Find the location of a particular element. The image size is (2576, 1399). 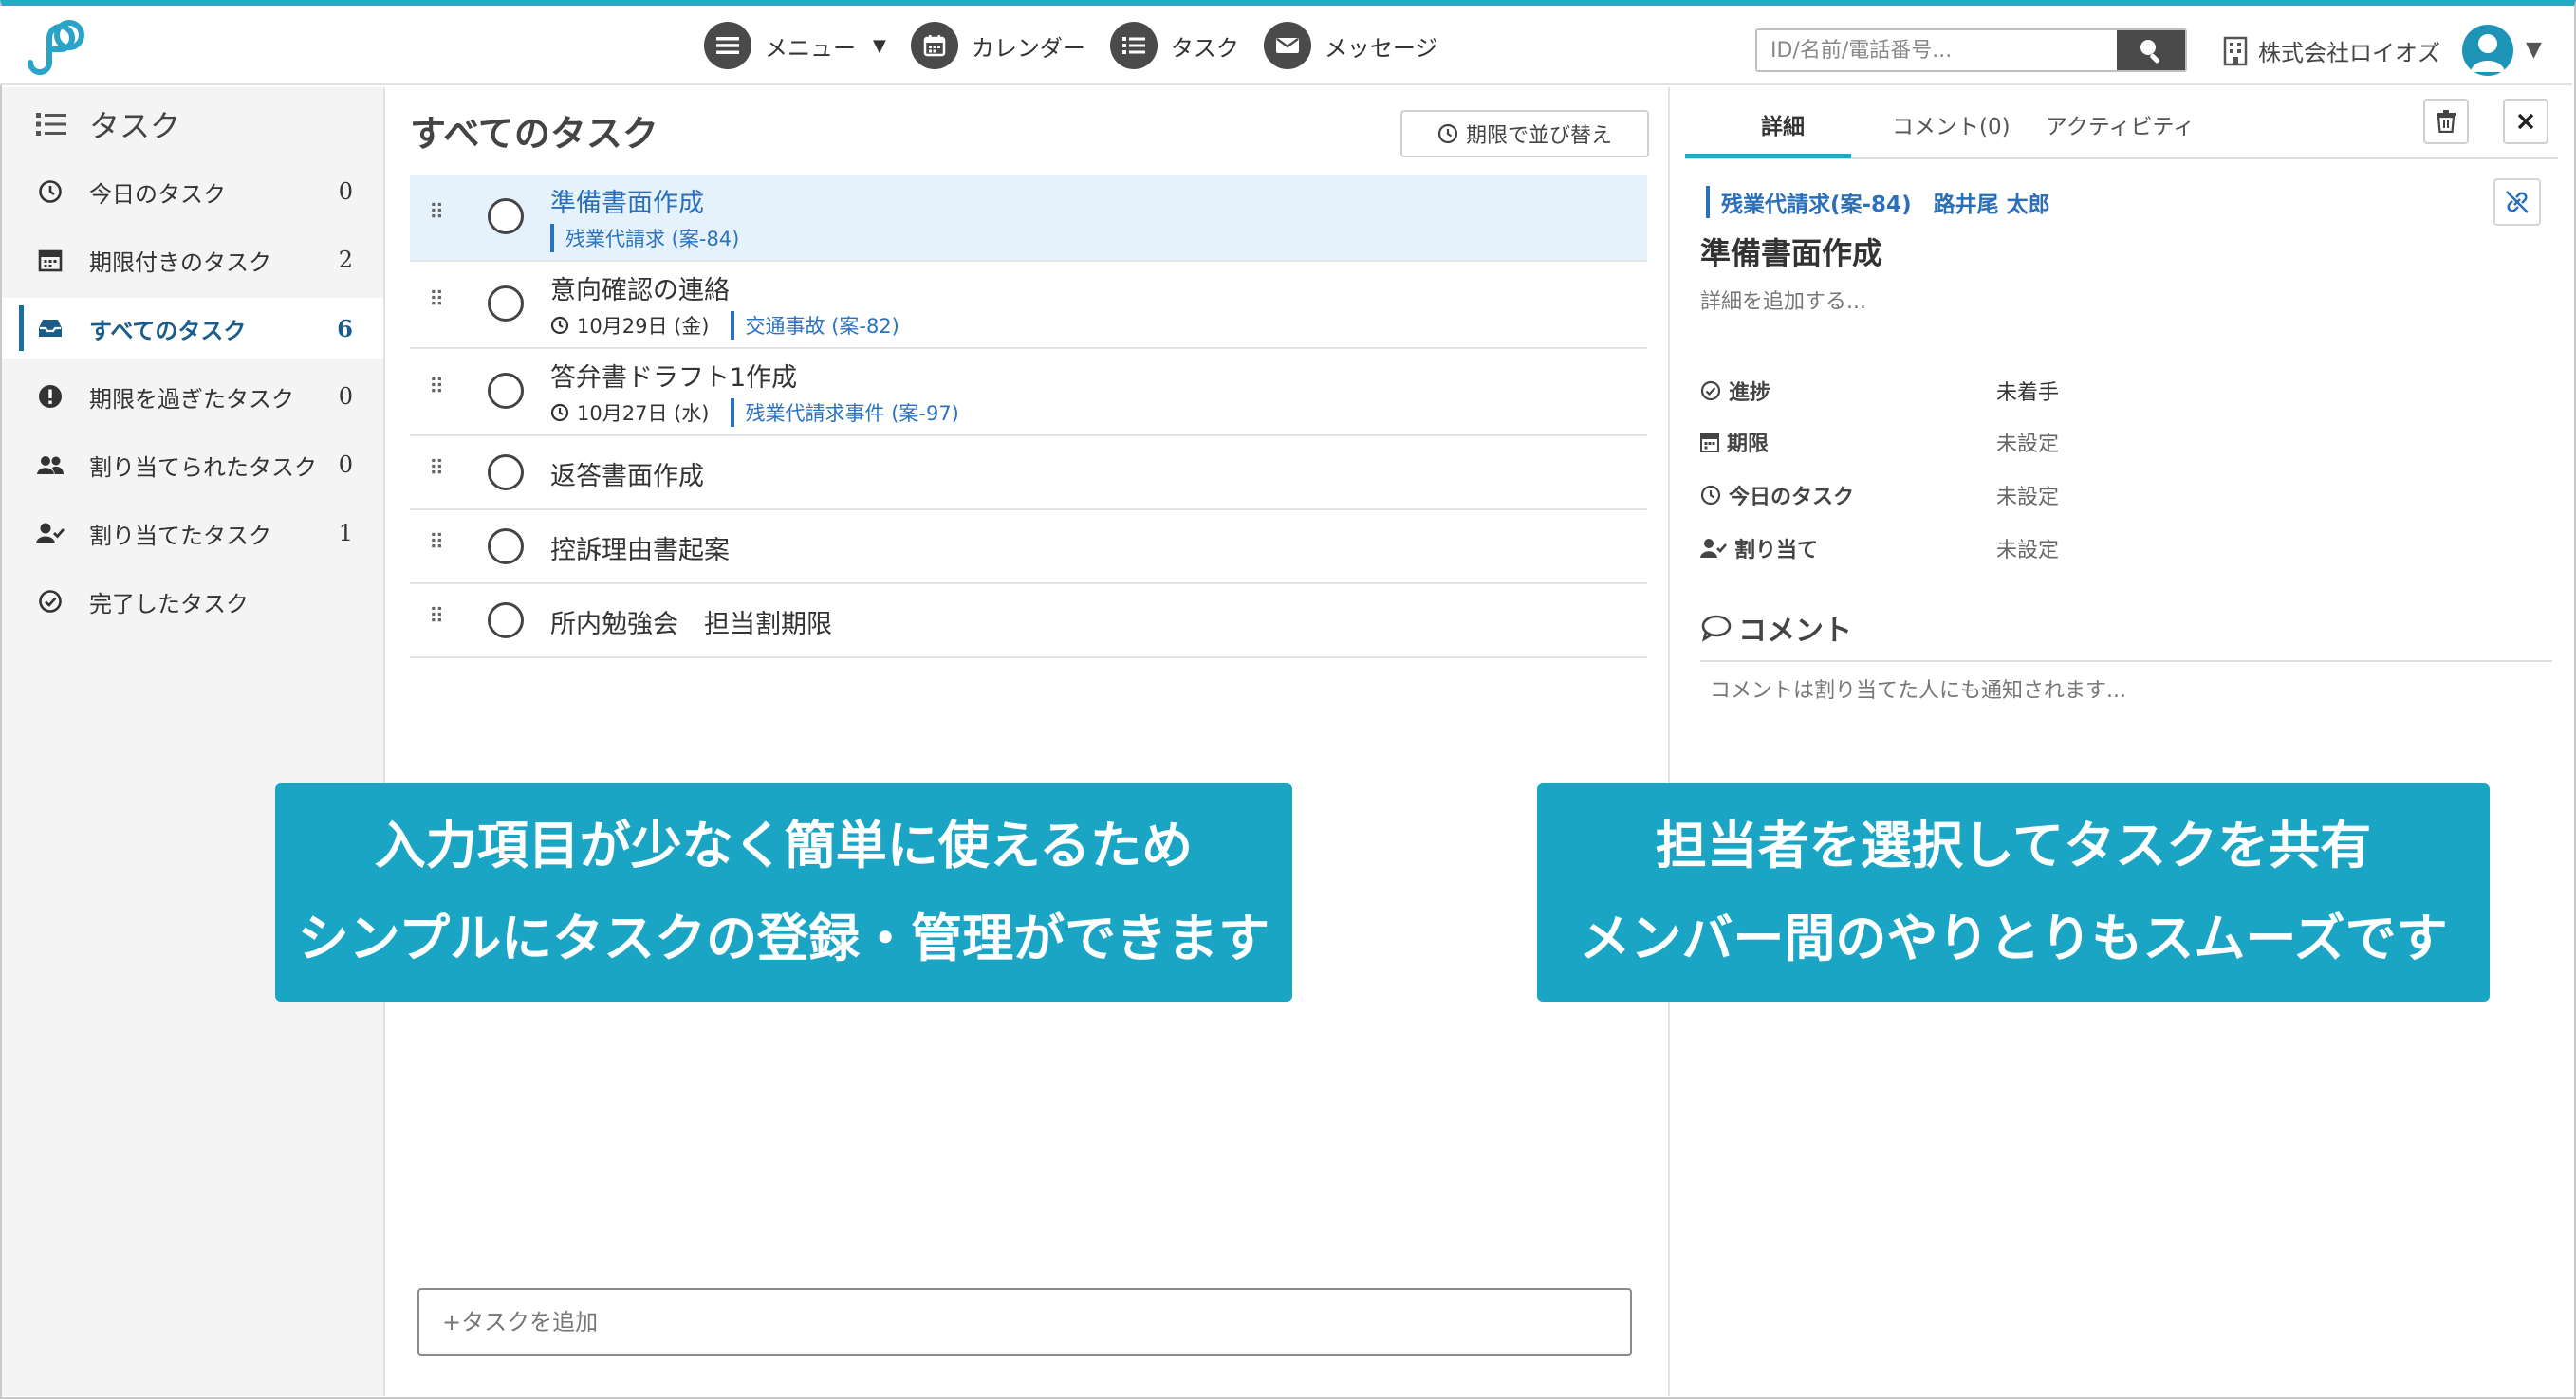

task-list-icon is located at coordinates (51, 125).